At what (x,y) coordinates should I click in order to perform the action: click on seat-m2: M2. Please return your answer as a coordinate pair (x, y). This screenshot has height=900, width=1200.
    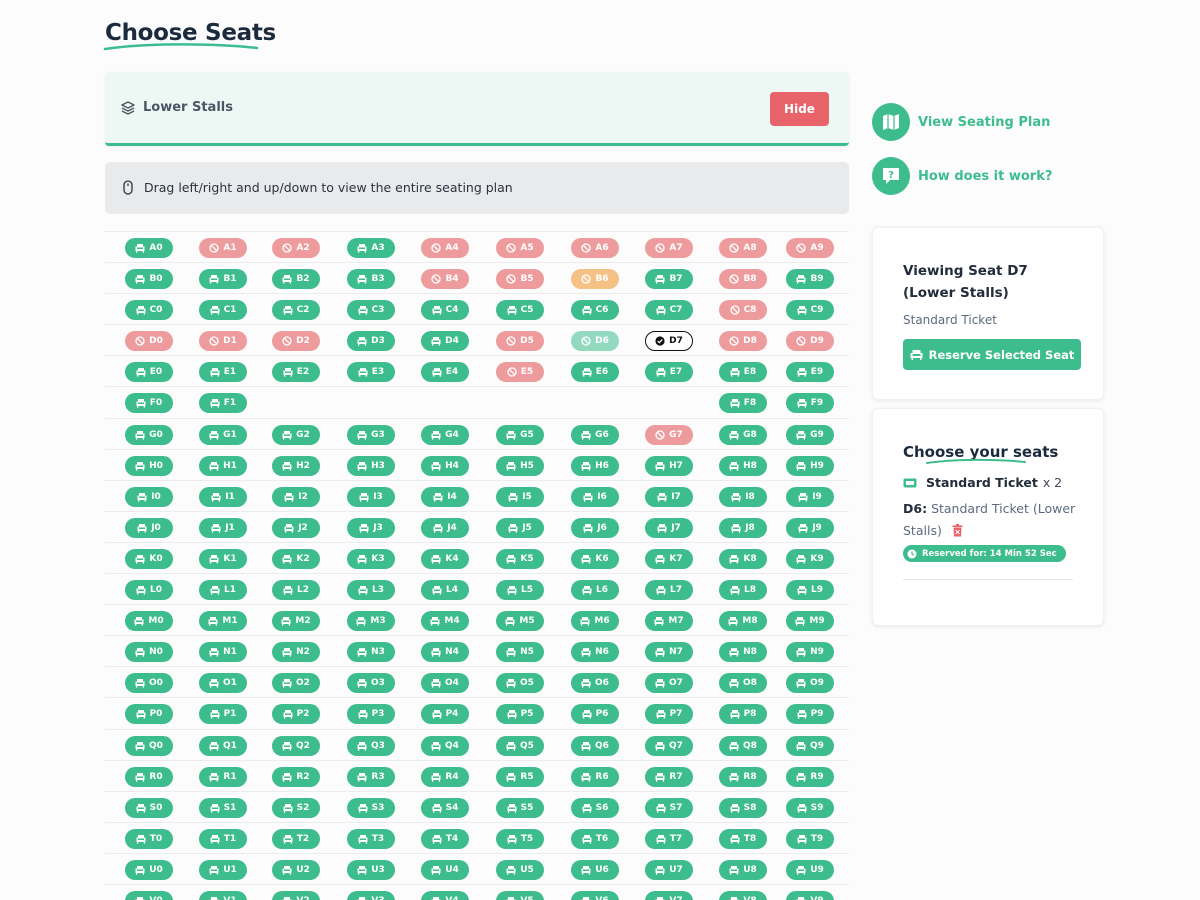
    Looking at the image, I should click on (296, 621).